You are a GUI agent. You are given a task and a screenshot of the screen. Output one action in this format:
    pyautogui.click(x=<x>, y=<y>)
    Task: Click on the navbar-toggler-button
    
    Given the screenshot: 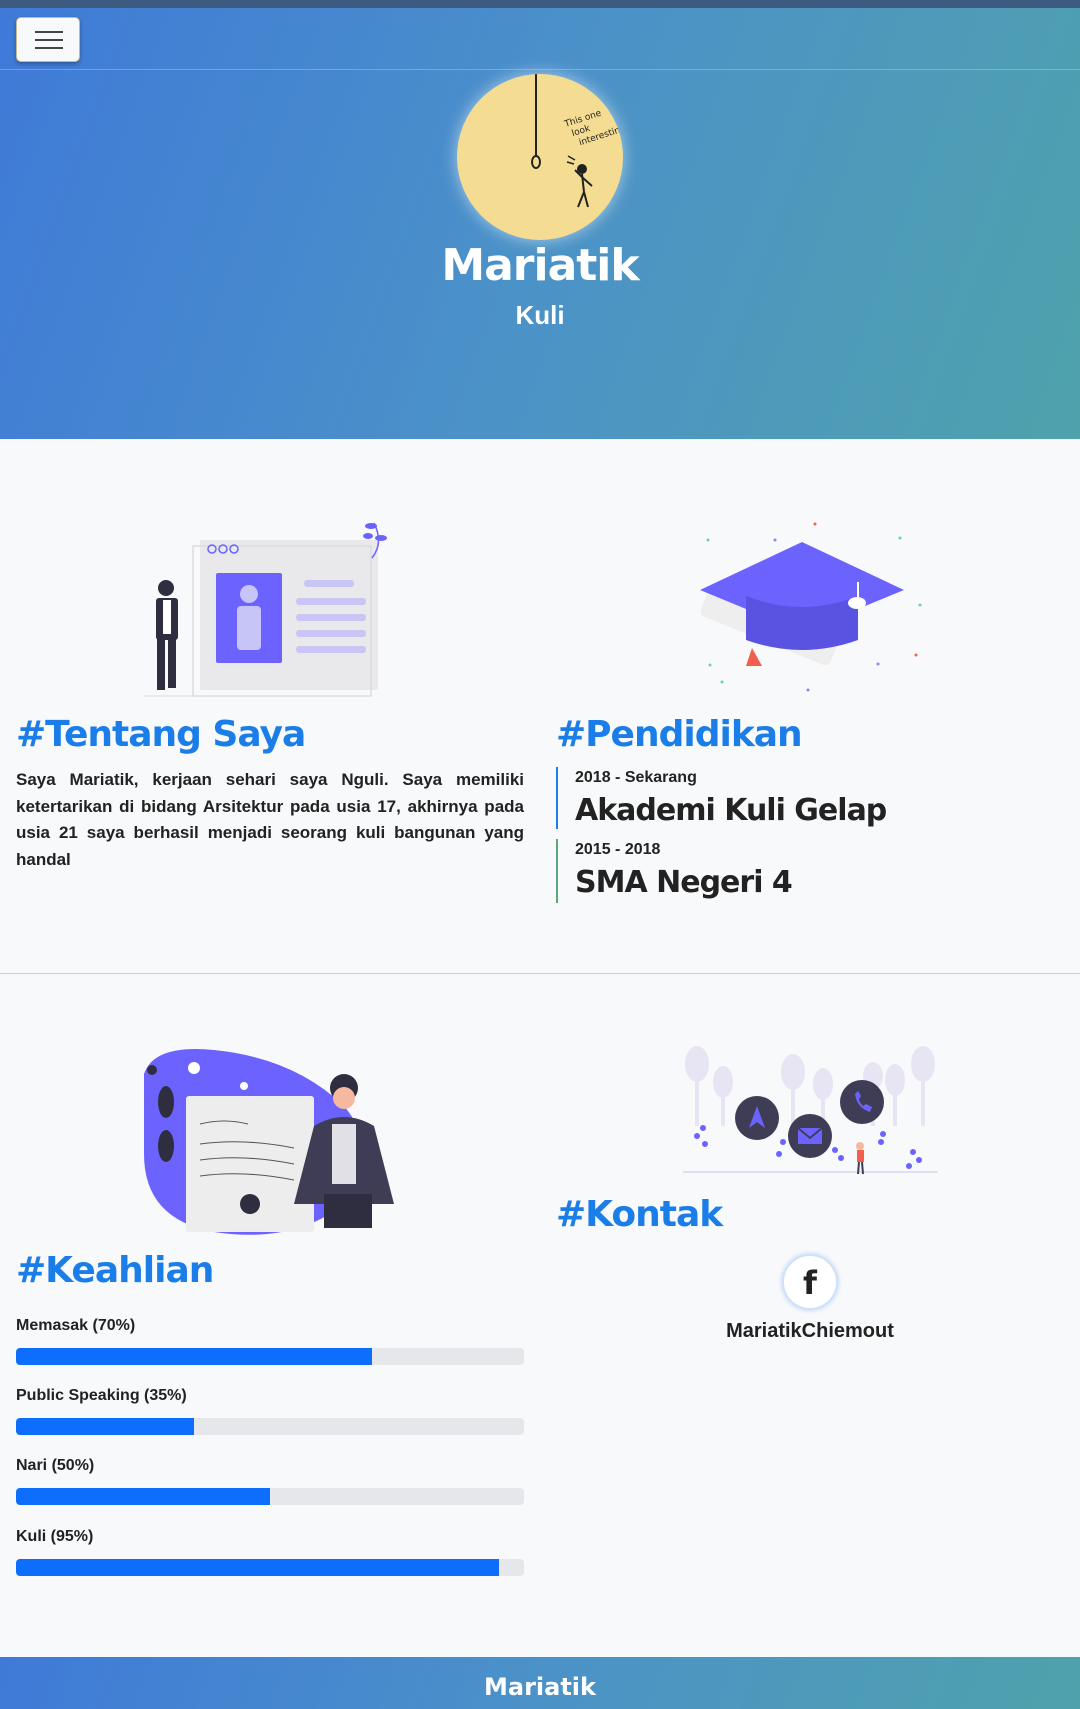 What is the action you would take?
    pyautogui.click(x=48, y=39)
    